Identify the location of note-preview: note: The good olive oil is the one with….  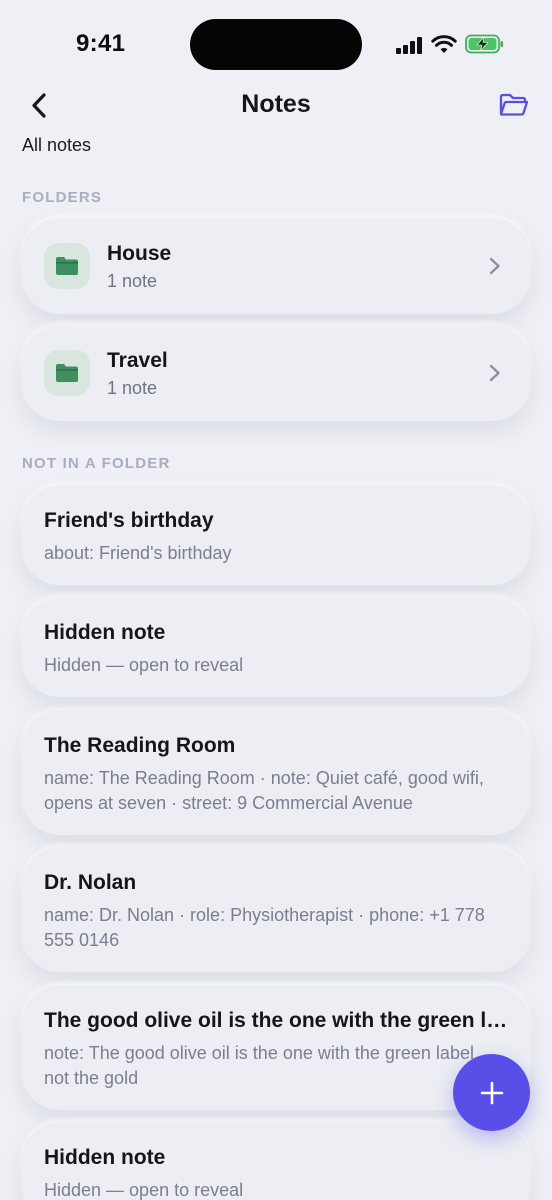
(261, 1065).